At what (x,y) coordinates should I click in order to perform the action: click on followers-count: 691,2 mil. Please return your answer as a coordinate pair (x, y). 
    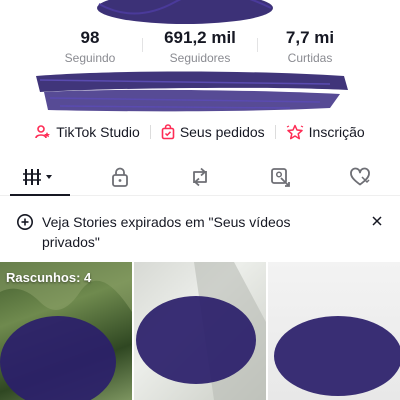
    Looking at the image, I should click on (200, 37).